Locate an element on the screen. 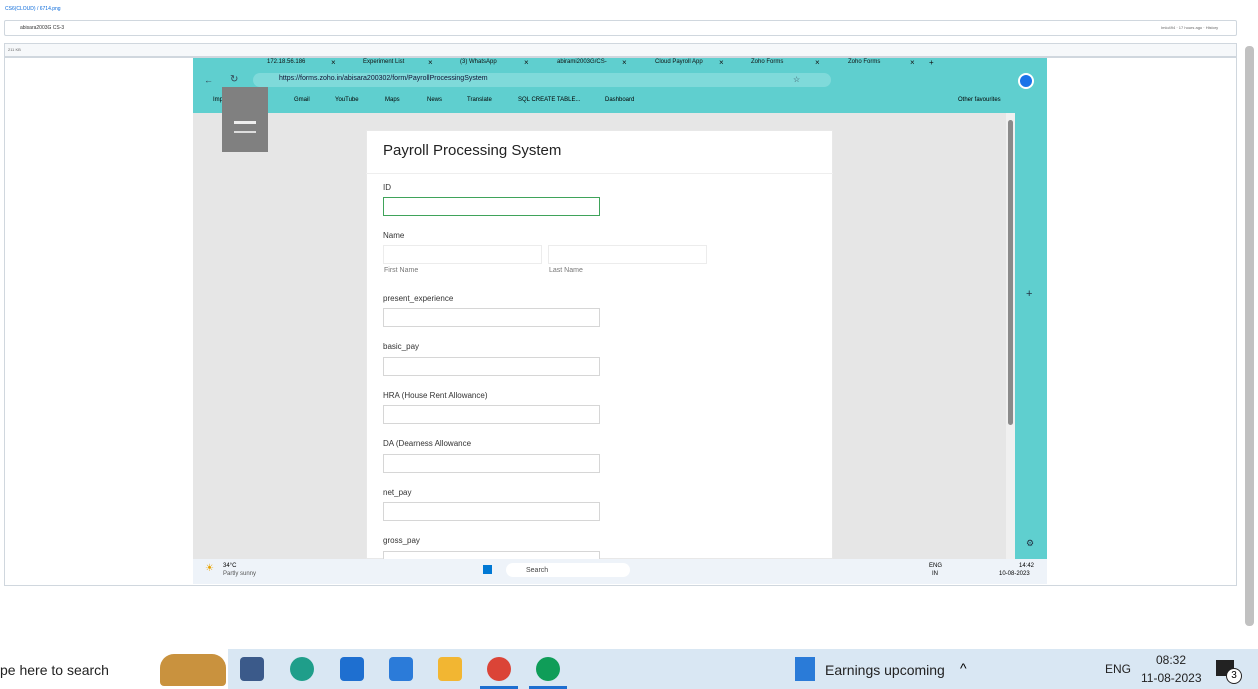 The height and width of the screenshot is (689, 1258). loading-spinner-icon is located at coordinates (245, 119).